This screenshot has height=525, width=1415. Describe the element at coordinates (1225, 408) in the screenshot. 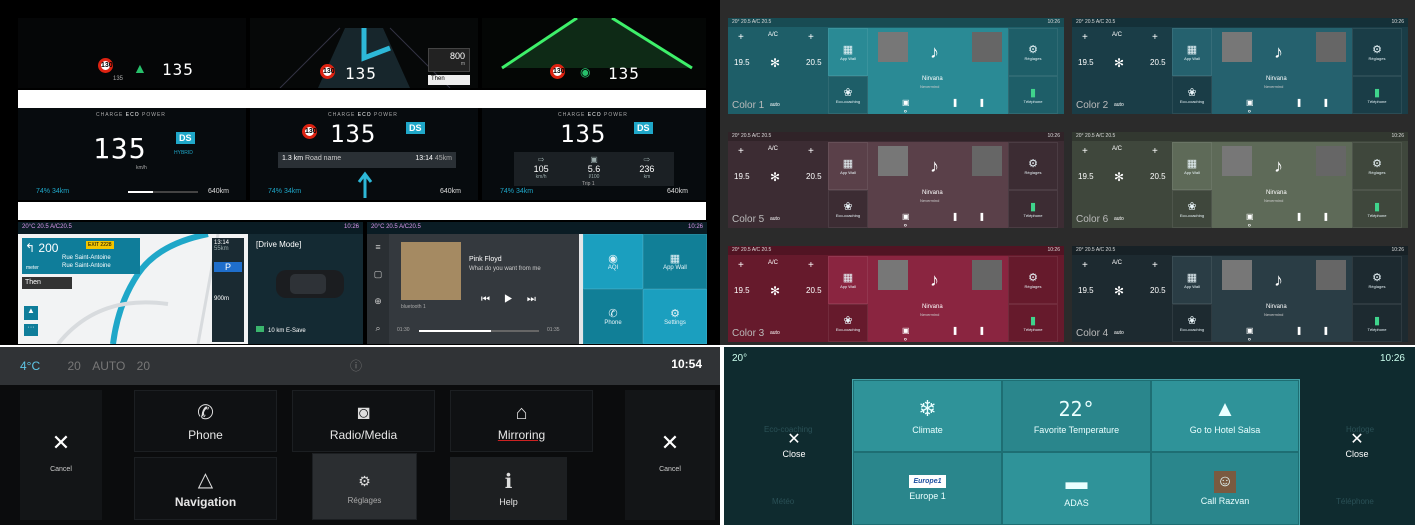

I see `navigation-arrow-icon: ▲` at that location.